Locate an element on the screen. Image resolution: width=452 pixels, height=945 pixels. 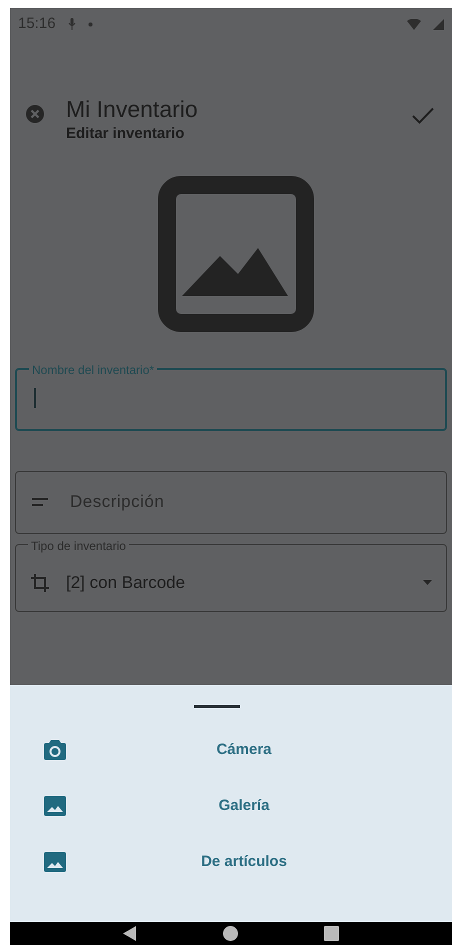
camera-icon is located at coordinates (55, 750).